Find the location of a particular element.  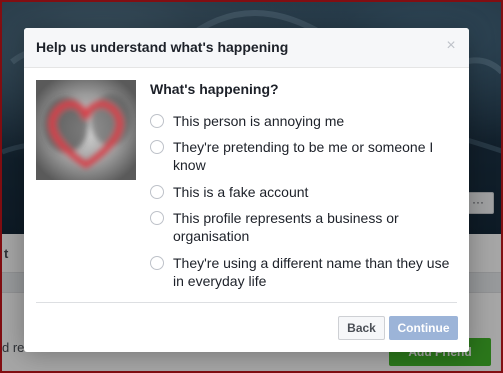

continue-button: Continue is located at coordinates (423, 328).